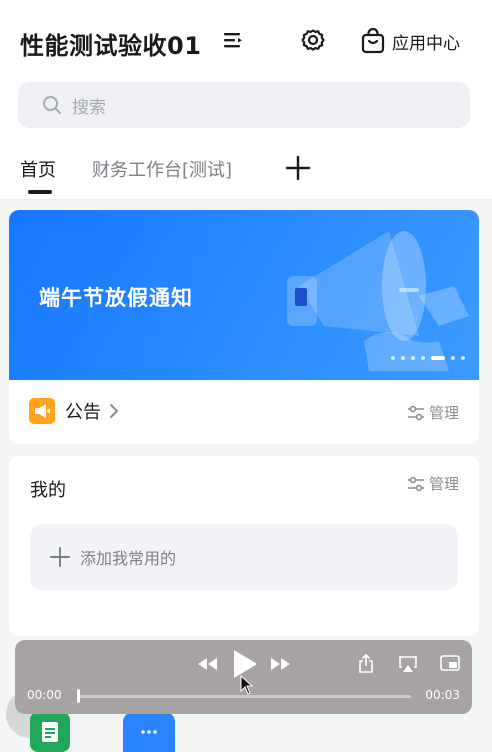  I want to click on my-apps-manage-button: 管理, so click(433, 483).